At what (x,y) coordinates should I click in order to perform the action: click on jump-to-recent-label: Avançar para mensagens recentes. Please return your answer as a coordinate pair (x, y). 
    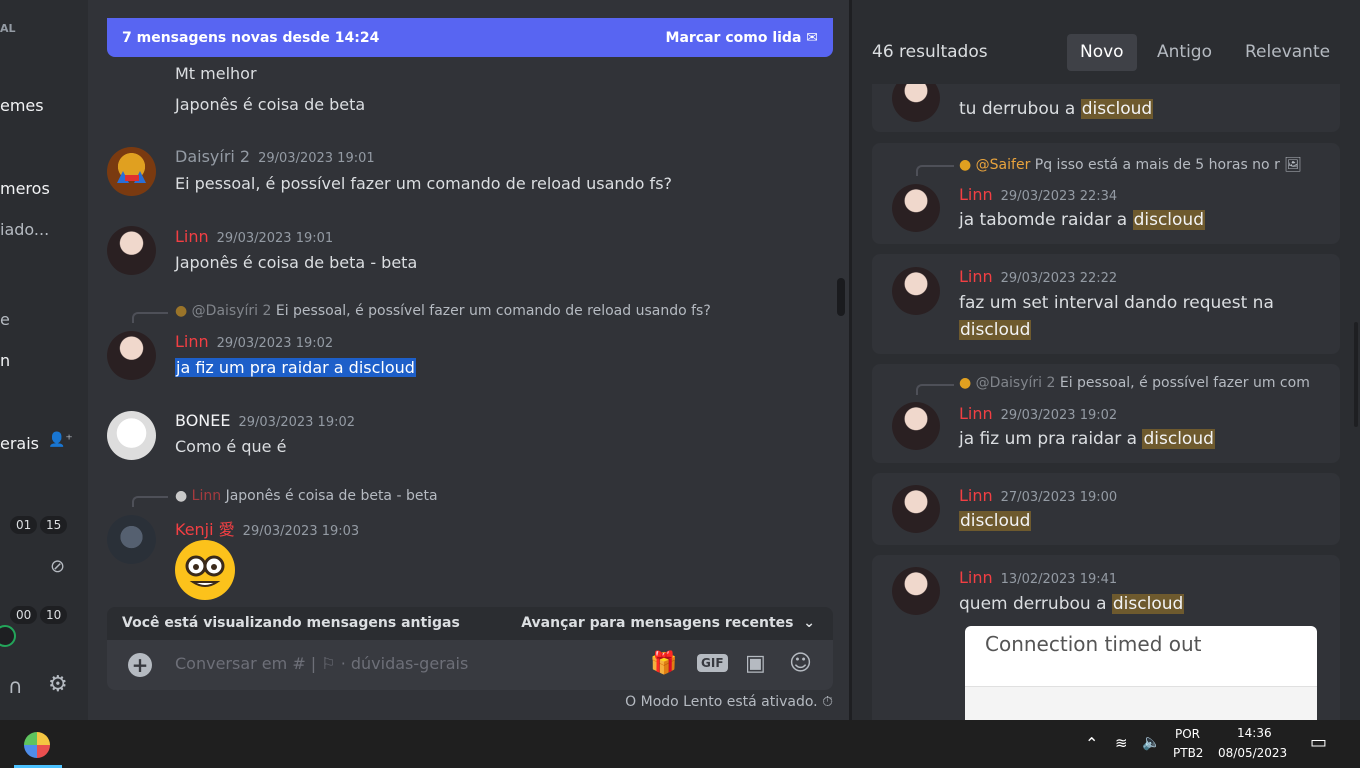
    Looking at the image, I should click on (657, 623).